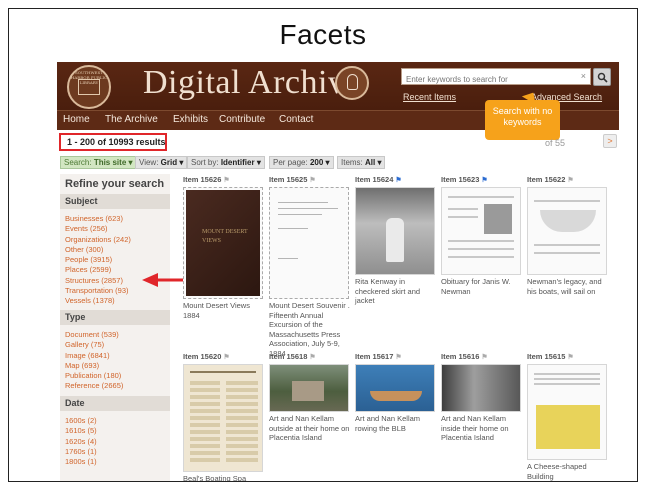  What do you see at coordinates (98, 270) in the screenshot?
I see `facet-link: Places (2599)` at bounding box center [98, 270].